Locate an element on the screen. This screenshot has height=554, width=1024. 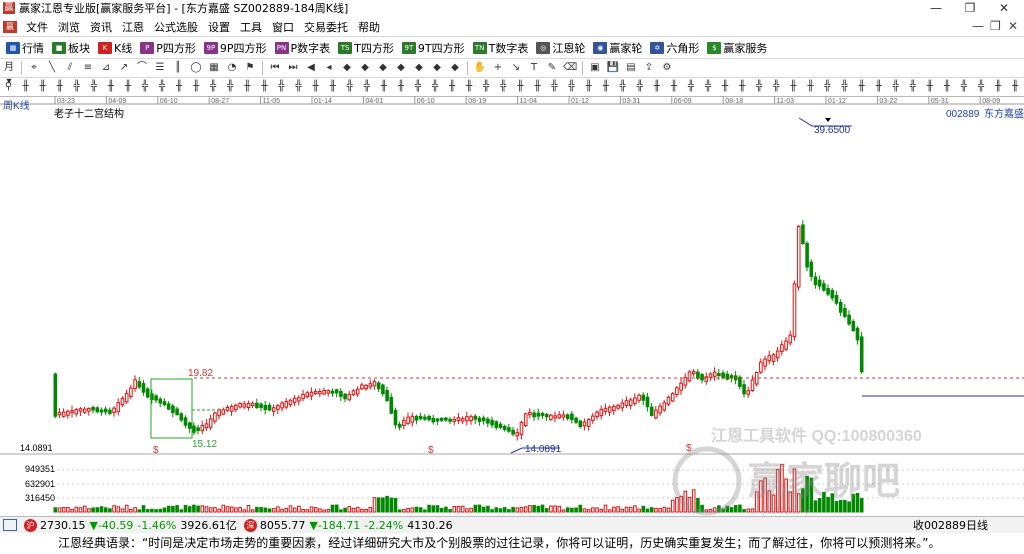
pattern-59-icon: ╫ is located at coordinates (998, 87).